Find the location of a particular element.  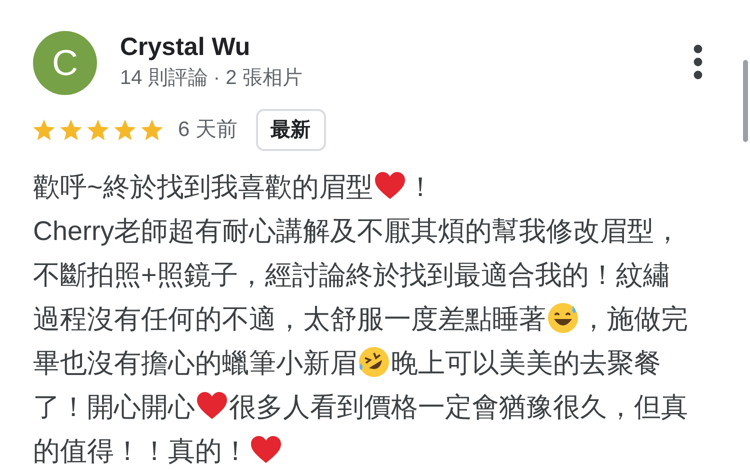

laughing-tears-icon is located at coordinates (374, 362).